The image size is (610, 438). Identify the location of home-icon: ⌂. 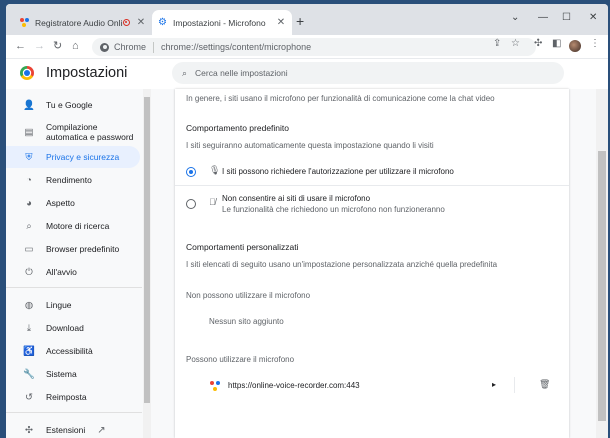
(75, 46).